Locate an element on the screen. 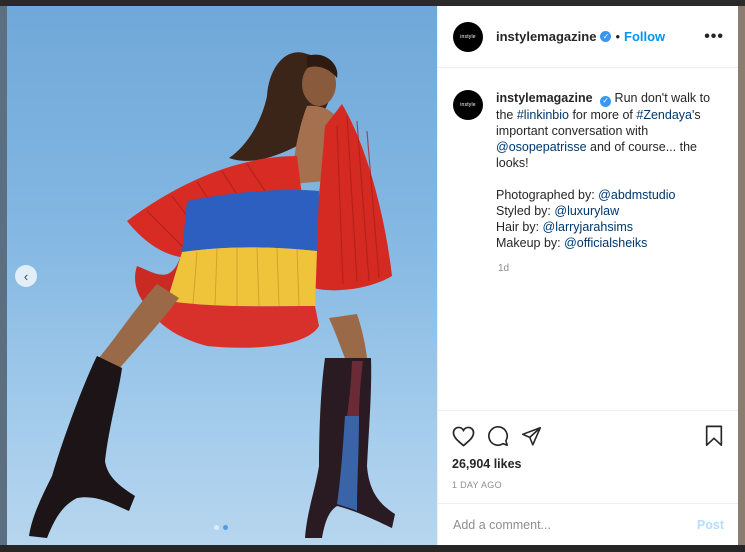 This screenshot has height=552, width=745. more-options-icon: ••• is located at coordinates (714, 37).